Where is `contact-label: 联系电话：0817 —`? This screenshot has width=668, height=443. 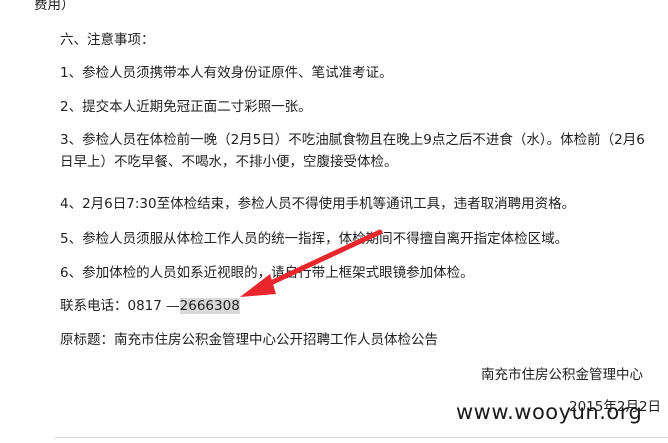
contact-label: 联系电话：0817 — is located at coordinates (120, 306).